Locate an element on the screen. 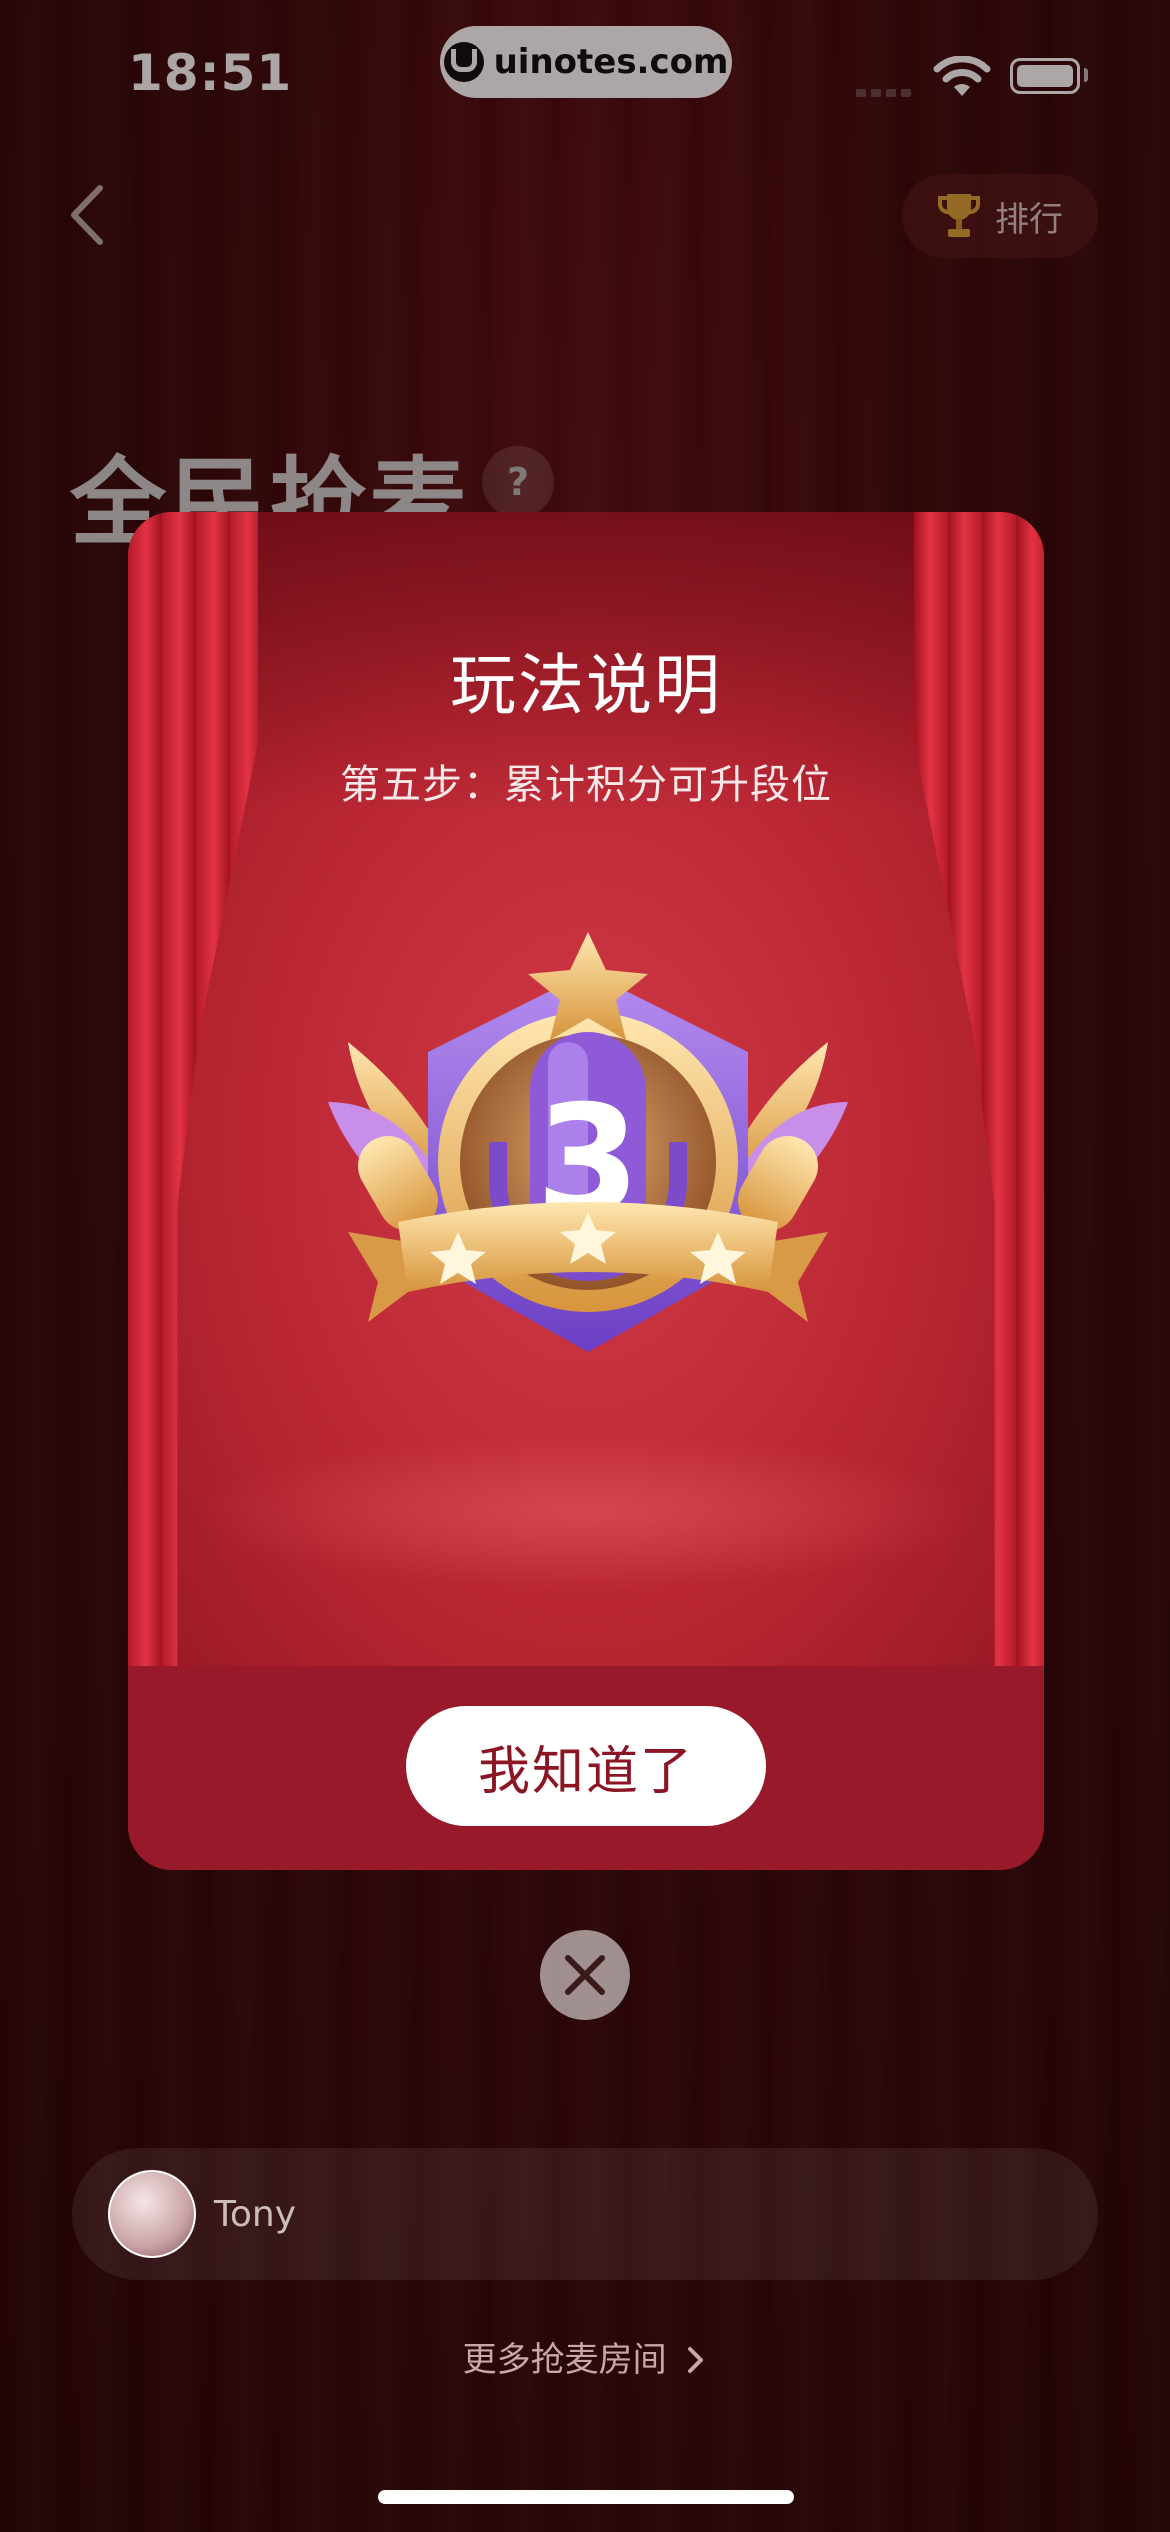  close-icon is located at coordinates (585, 1975).